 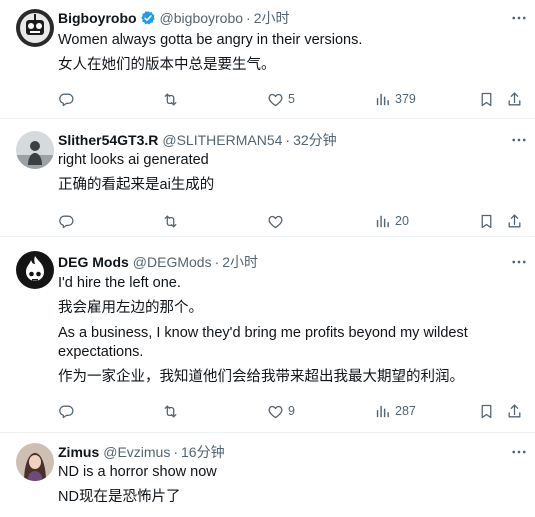 I want to click on avatar-robot-image, so click(x=35, y=28).